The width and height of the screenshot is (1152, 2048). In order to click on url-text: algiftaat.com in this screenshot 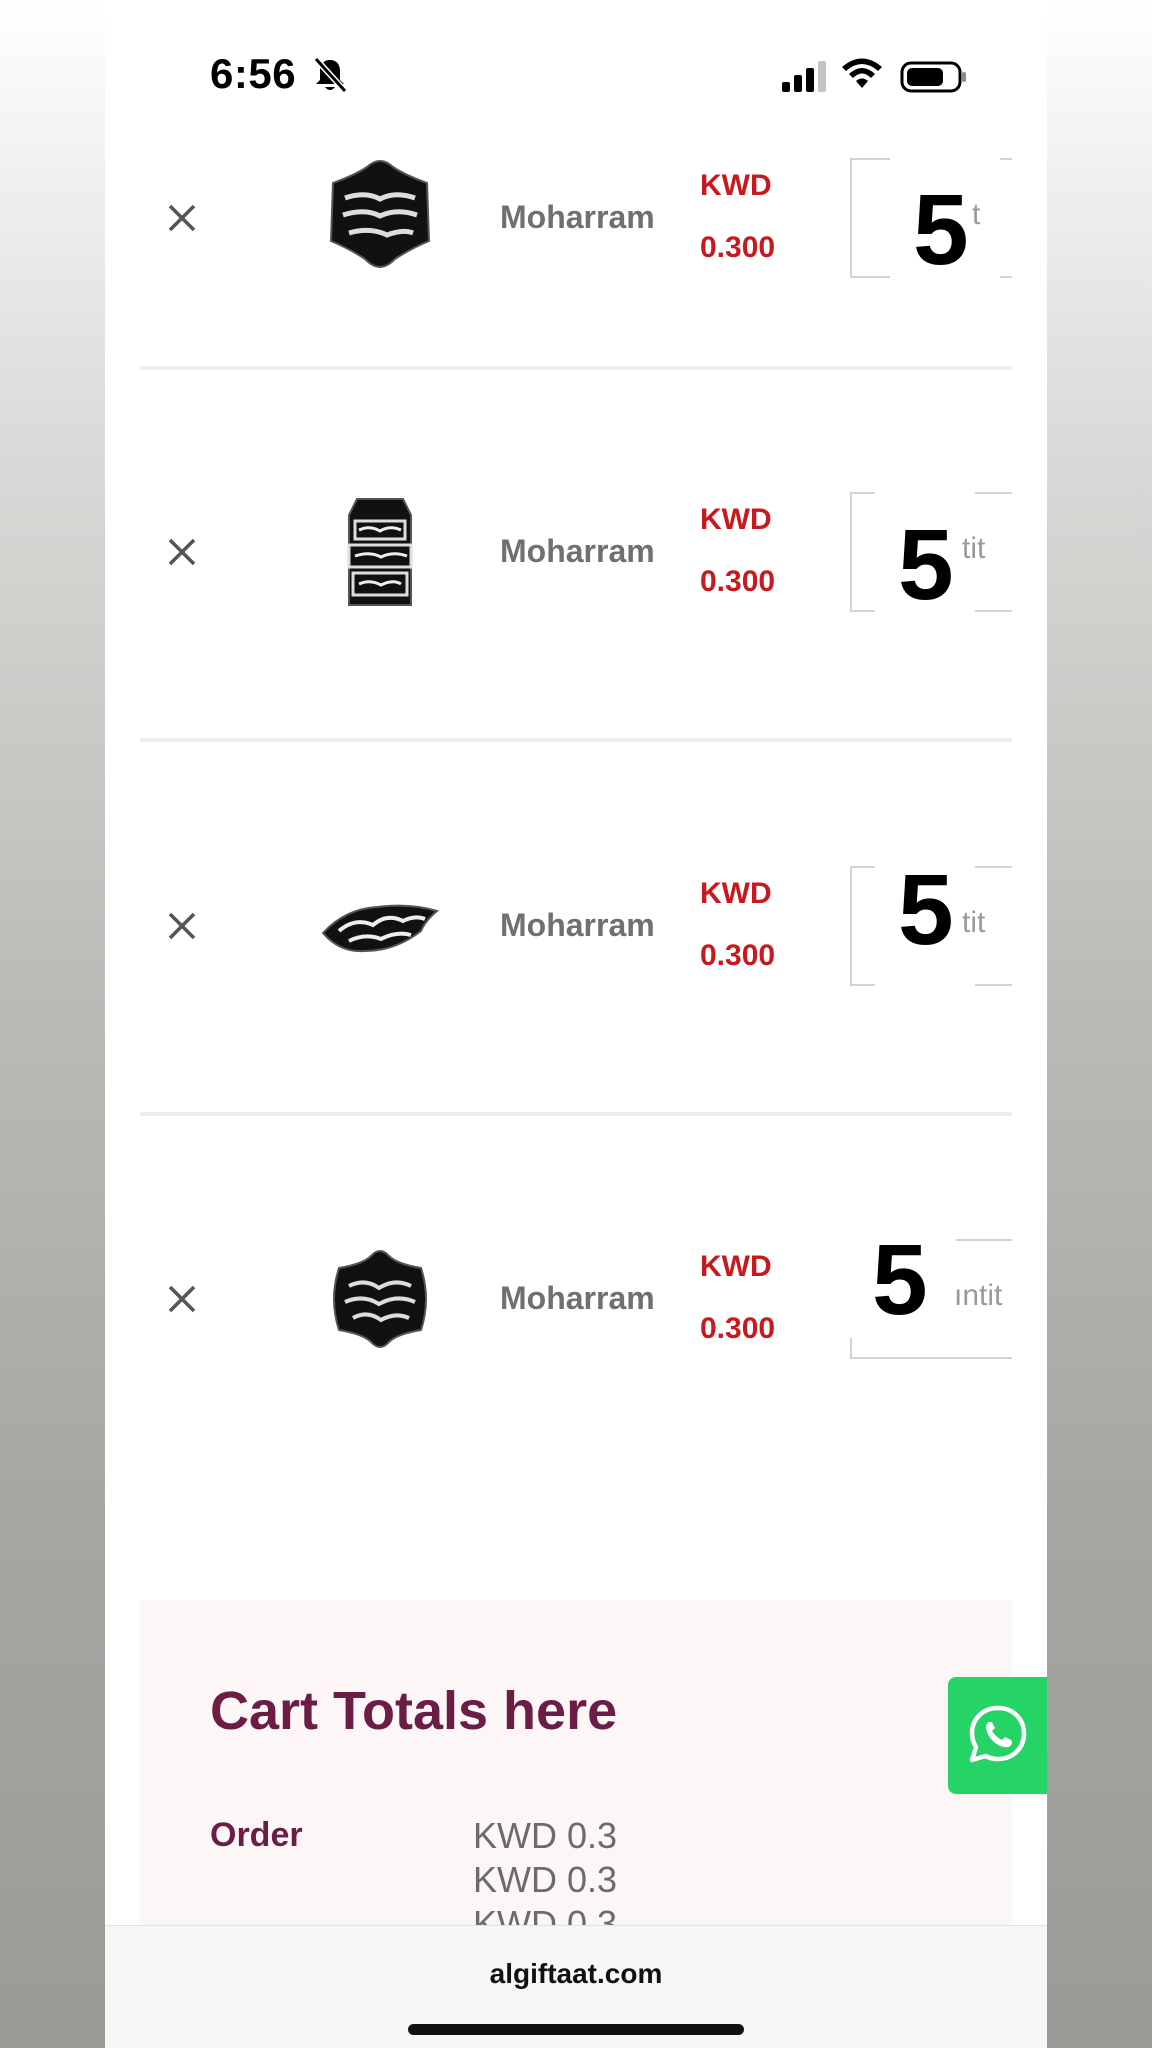, I will do `click(576, 1974)`.